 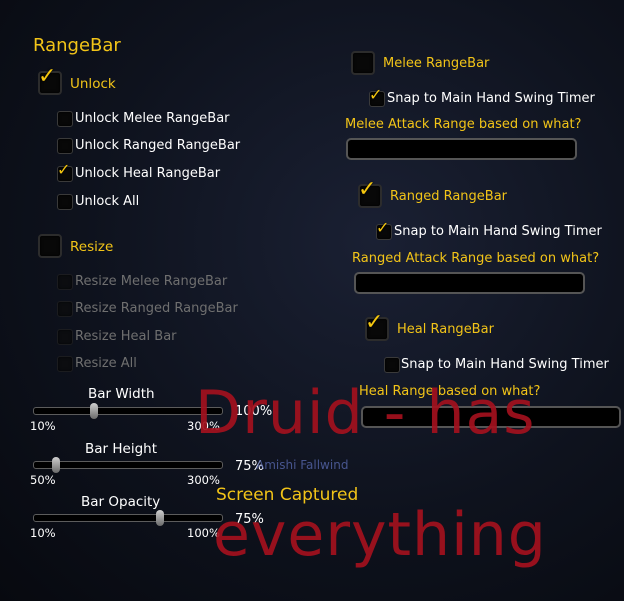 I want to click on resize-ranged-checkbox, so click(x=65, y=309).